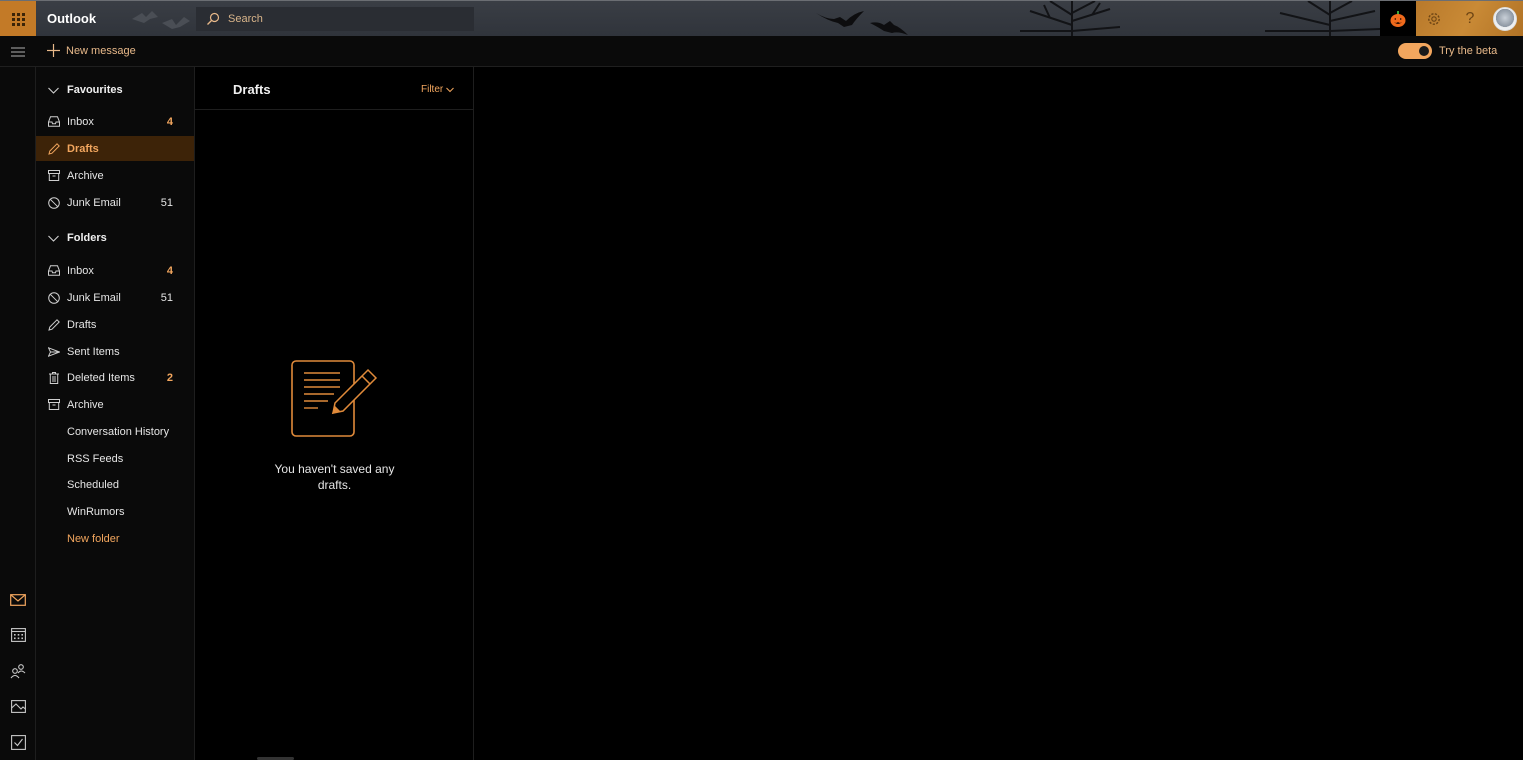  I want to click on folder-item-junk-email: Junk Email 51, so click(115, 297).